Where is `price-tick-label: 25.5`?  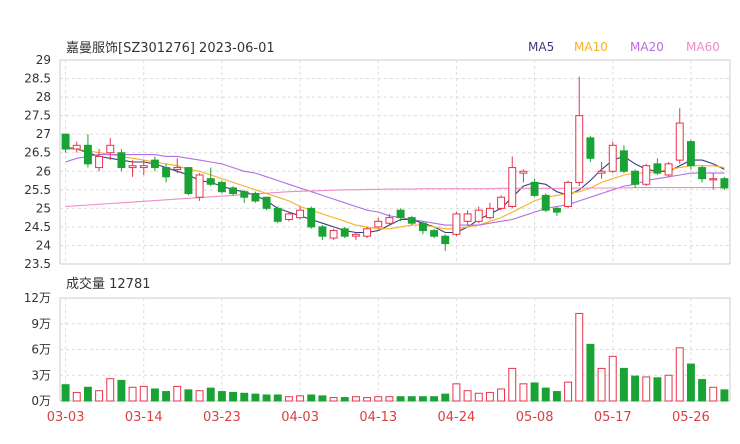
price-tick-label: 25.5 is located at coordinates (37, 190).